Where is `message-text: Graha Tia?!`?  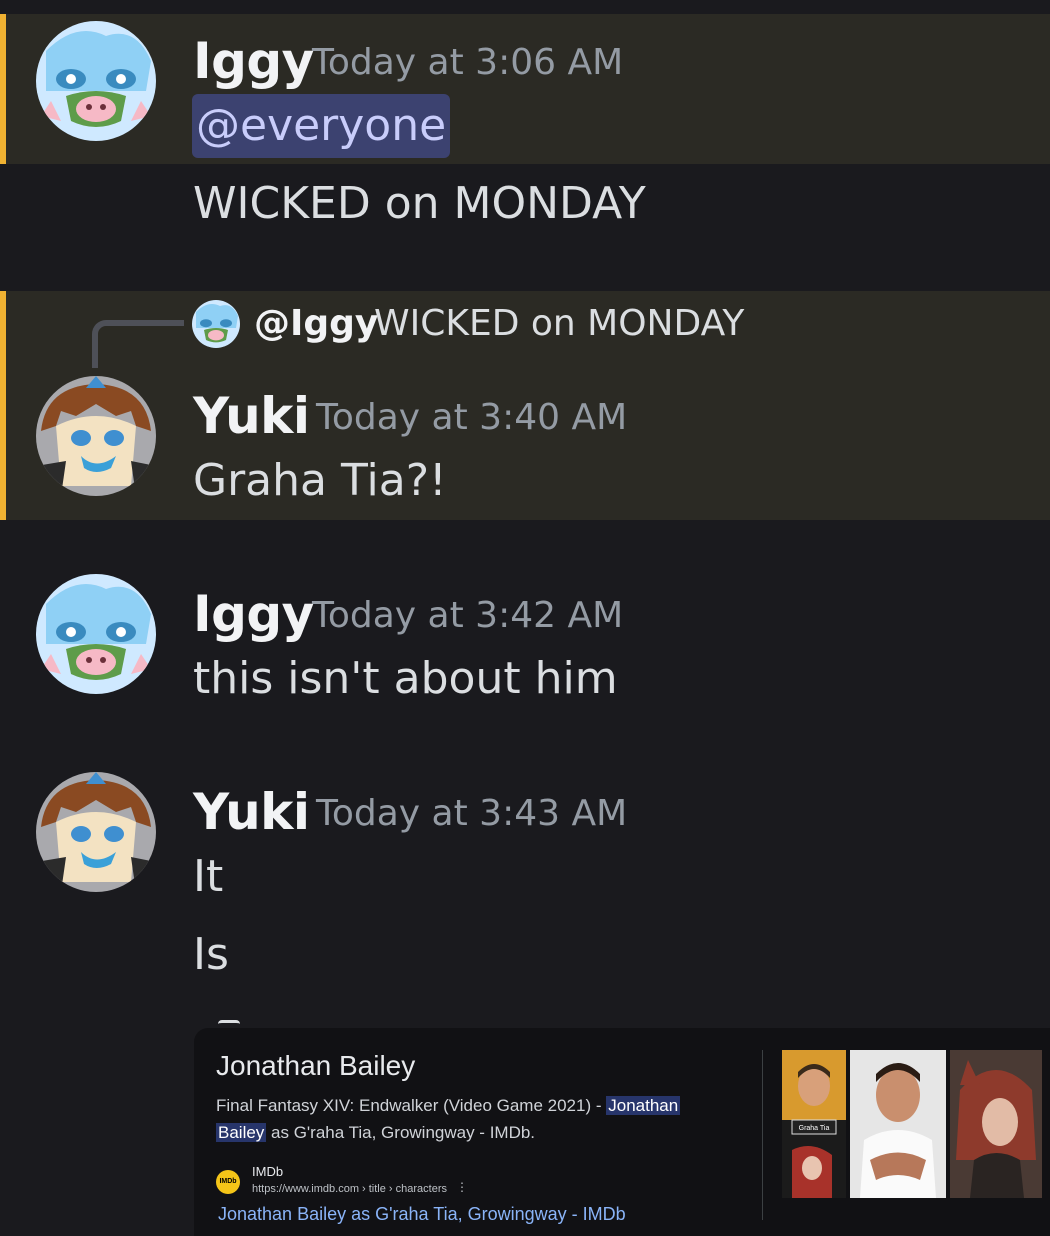
message-text: Graha Tia?! is located at coordinates (320, 480).